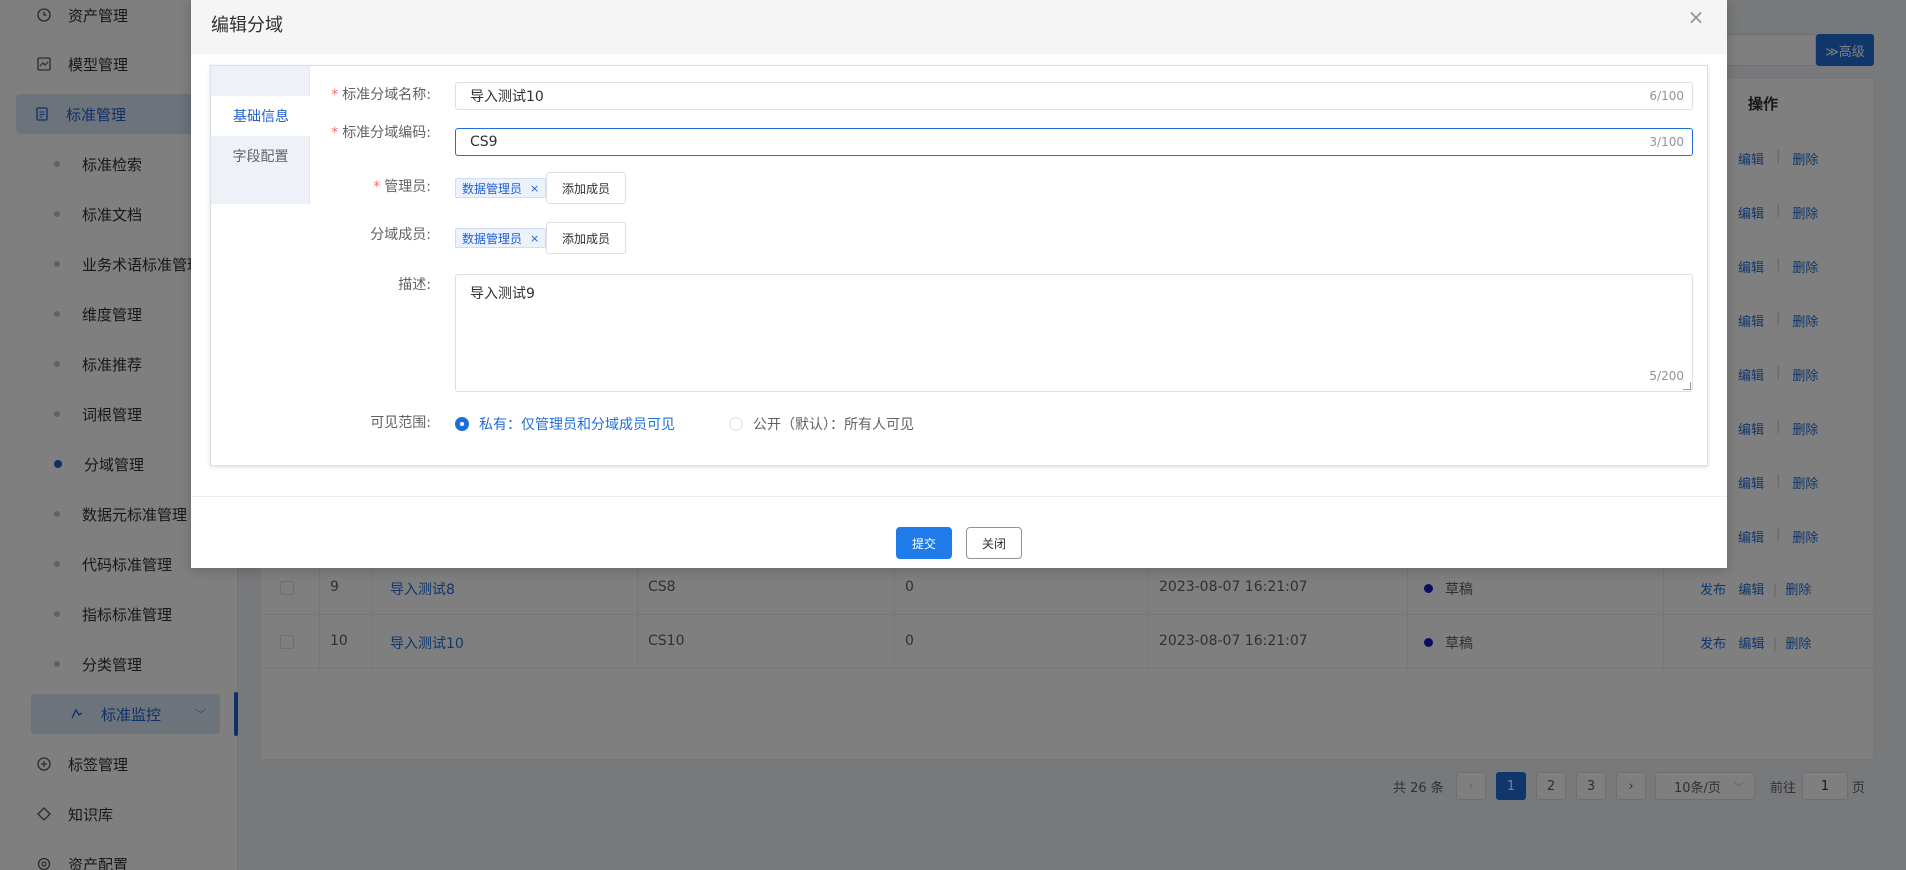 This screenshot has width=1906, height=870. What do you see at coordinates (400, 235) in the screenshot?
I see `member-label-text: 分域成员:` at bounding box center [400, 235].